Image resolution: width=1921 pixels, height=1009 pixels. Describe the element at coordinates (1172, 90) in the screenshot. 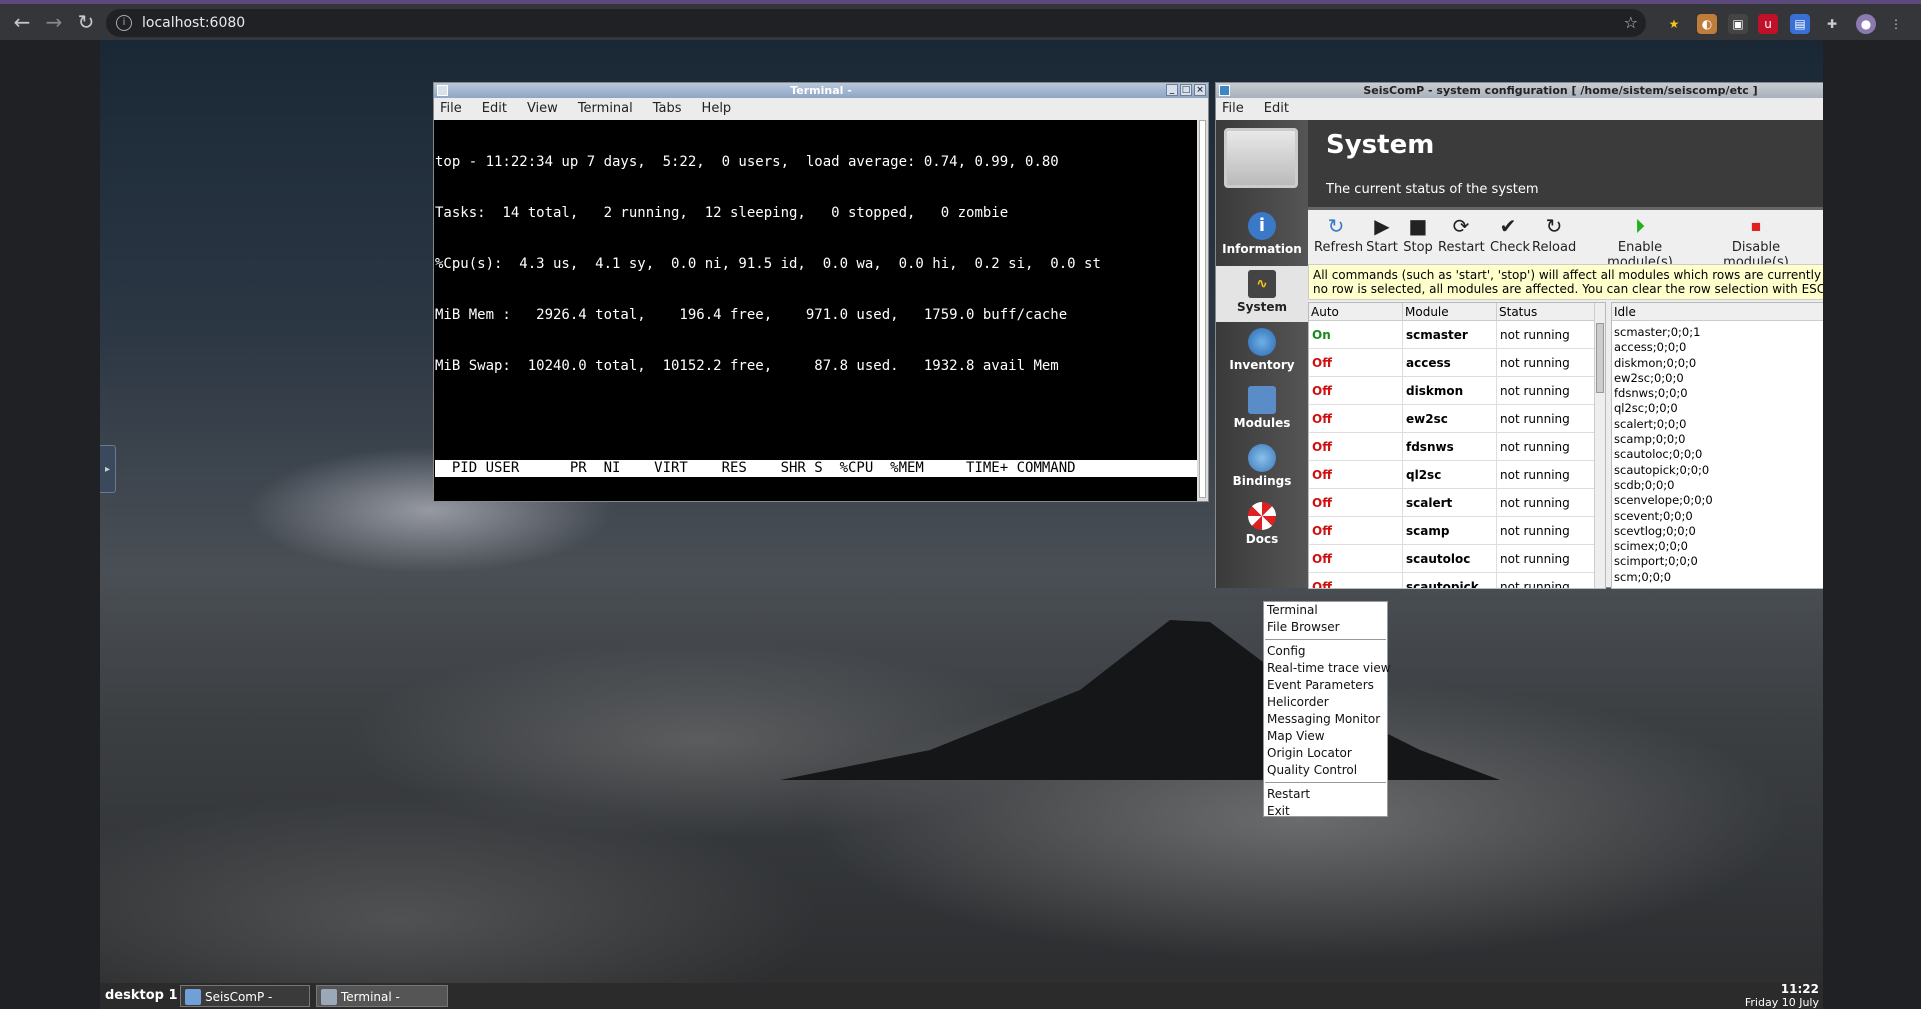

I see `minimize-icon: _` at that location.